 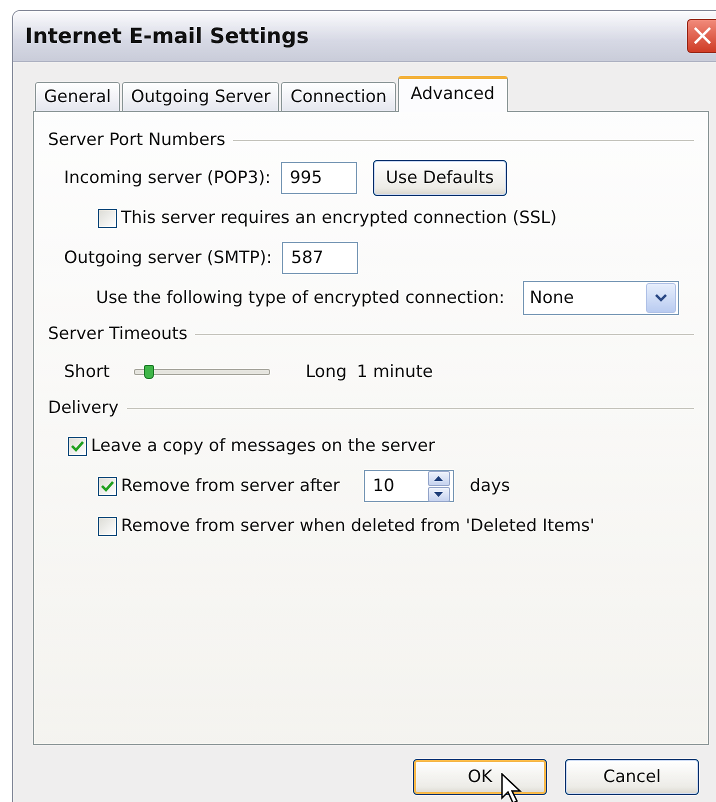 I want to click on tab: General, so click(x=77, y=97).